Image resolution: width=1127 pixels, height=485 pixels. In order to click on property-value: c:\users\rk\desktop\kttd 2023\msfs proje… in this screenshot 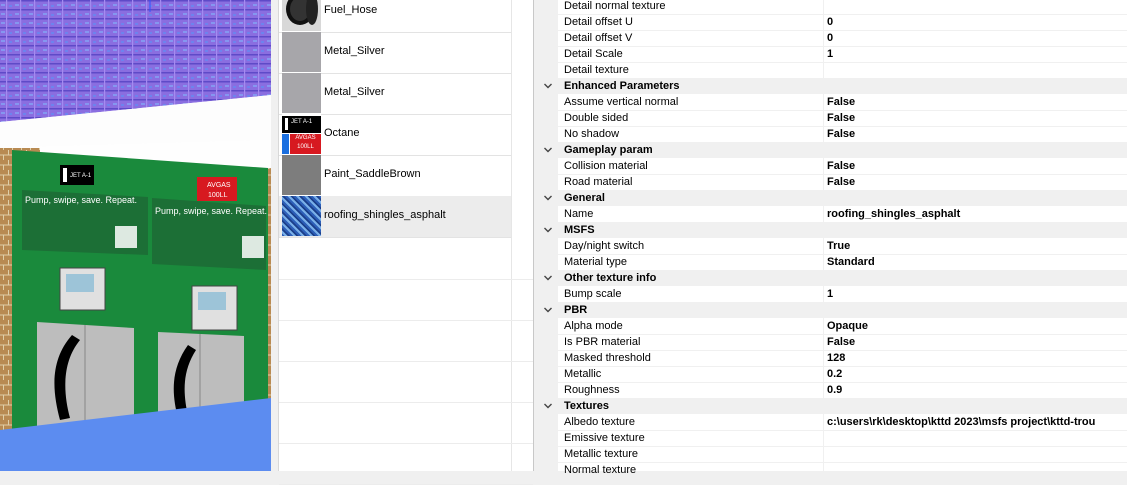, I will do `click(961, 422)`.